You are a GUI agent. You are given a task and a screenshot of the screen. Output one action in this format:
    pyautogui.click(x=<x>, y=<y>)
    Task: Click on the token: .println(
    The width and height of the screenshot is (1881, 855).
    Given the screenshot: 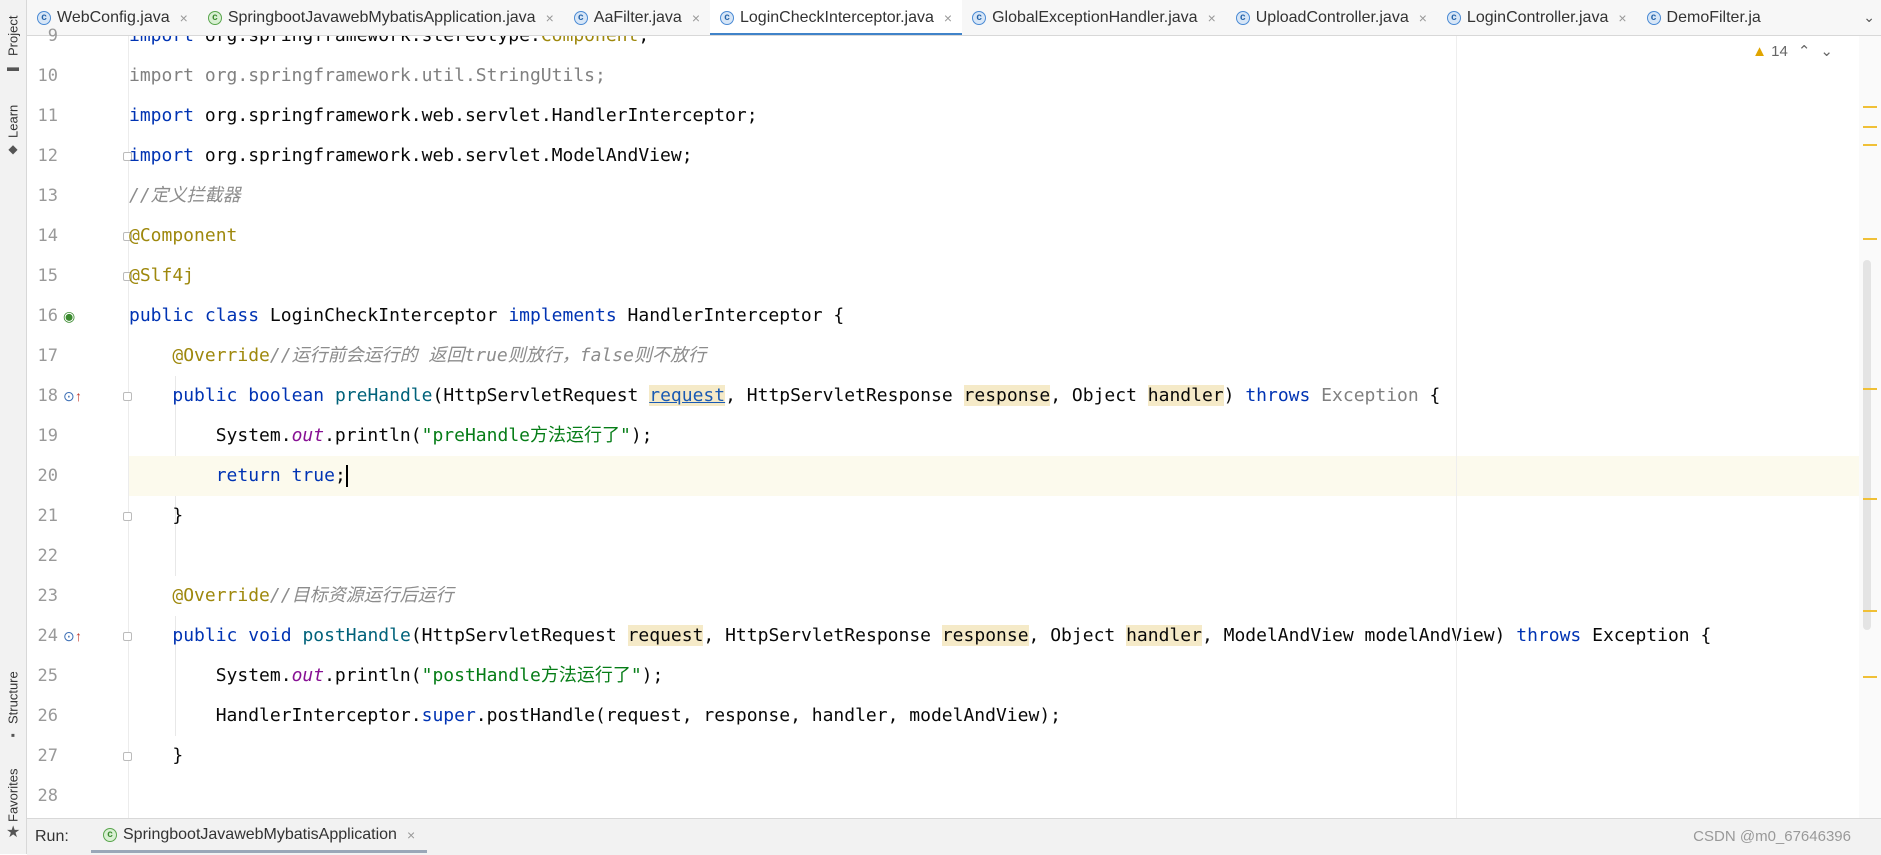 What is the action you would take?
    pyautogui.click(x=373, y=435)
    